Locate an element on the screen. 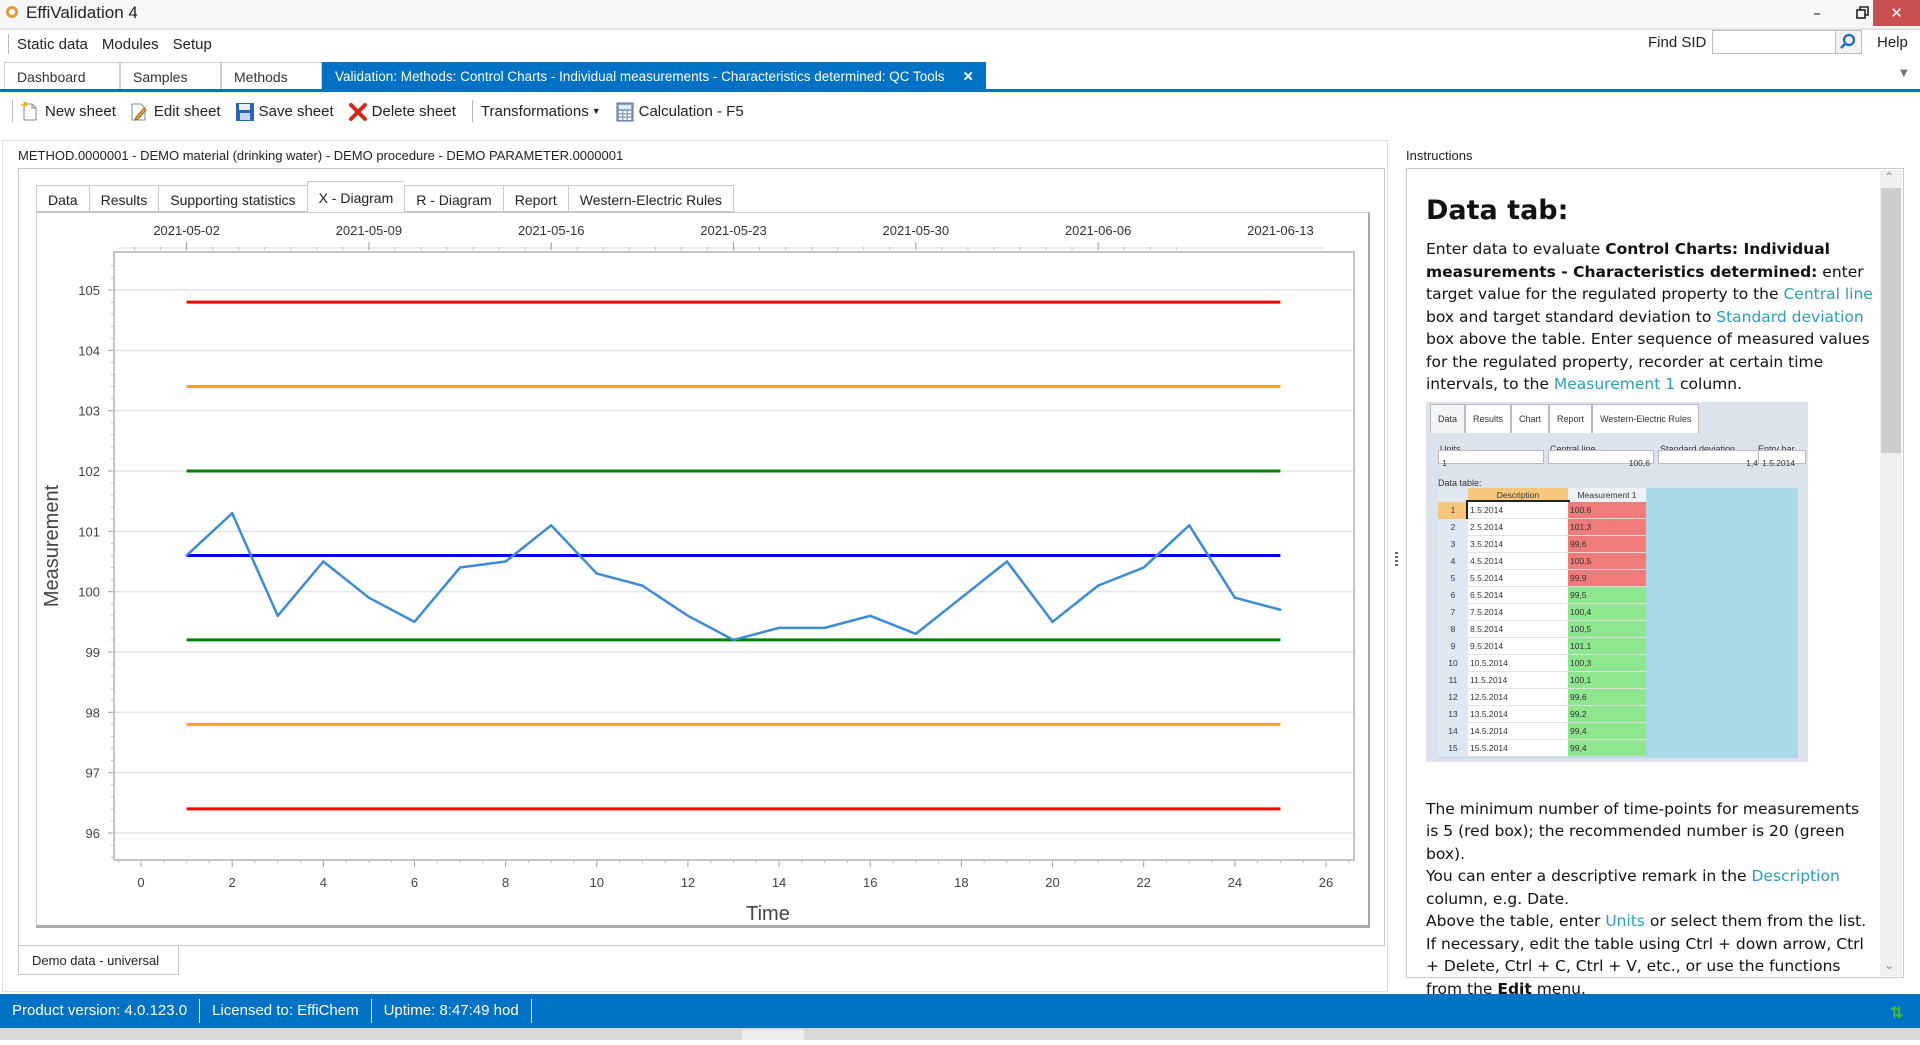 This screenshot has height=1045, width=1920. embedded-tab: Data is located at coordinates (1448, 418).